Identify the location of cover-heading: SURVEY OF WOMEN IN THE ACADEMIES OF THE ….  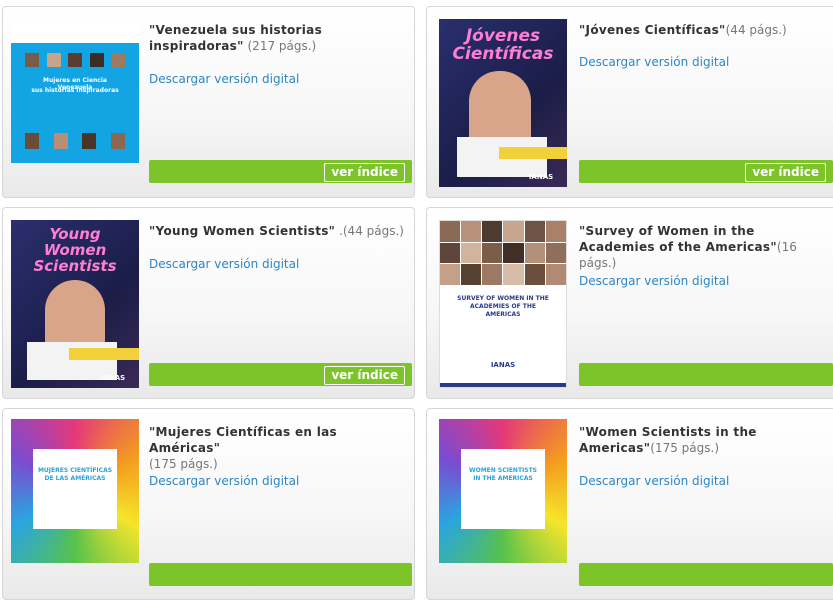
(503, 306).